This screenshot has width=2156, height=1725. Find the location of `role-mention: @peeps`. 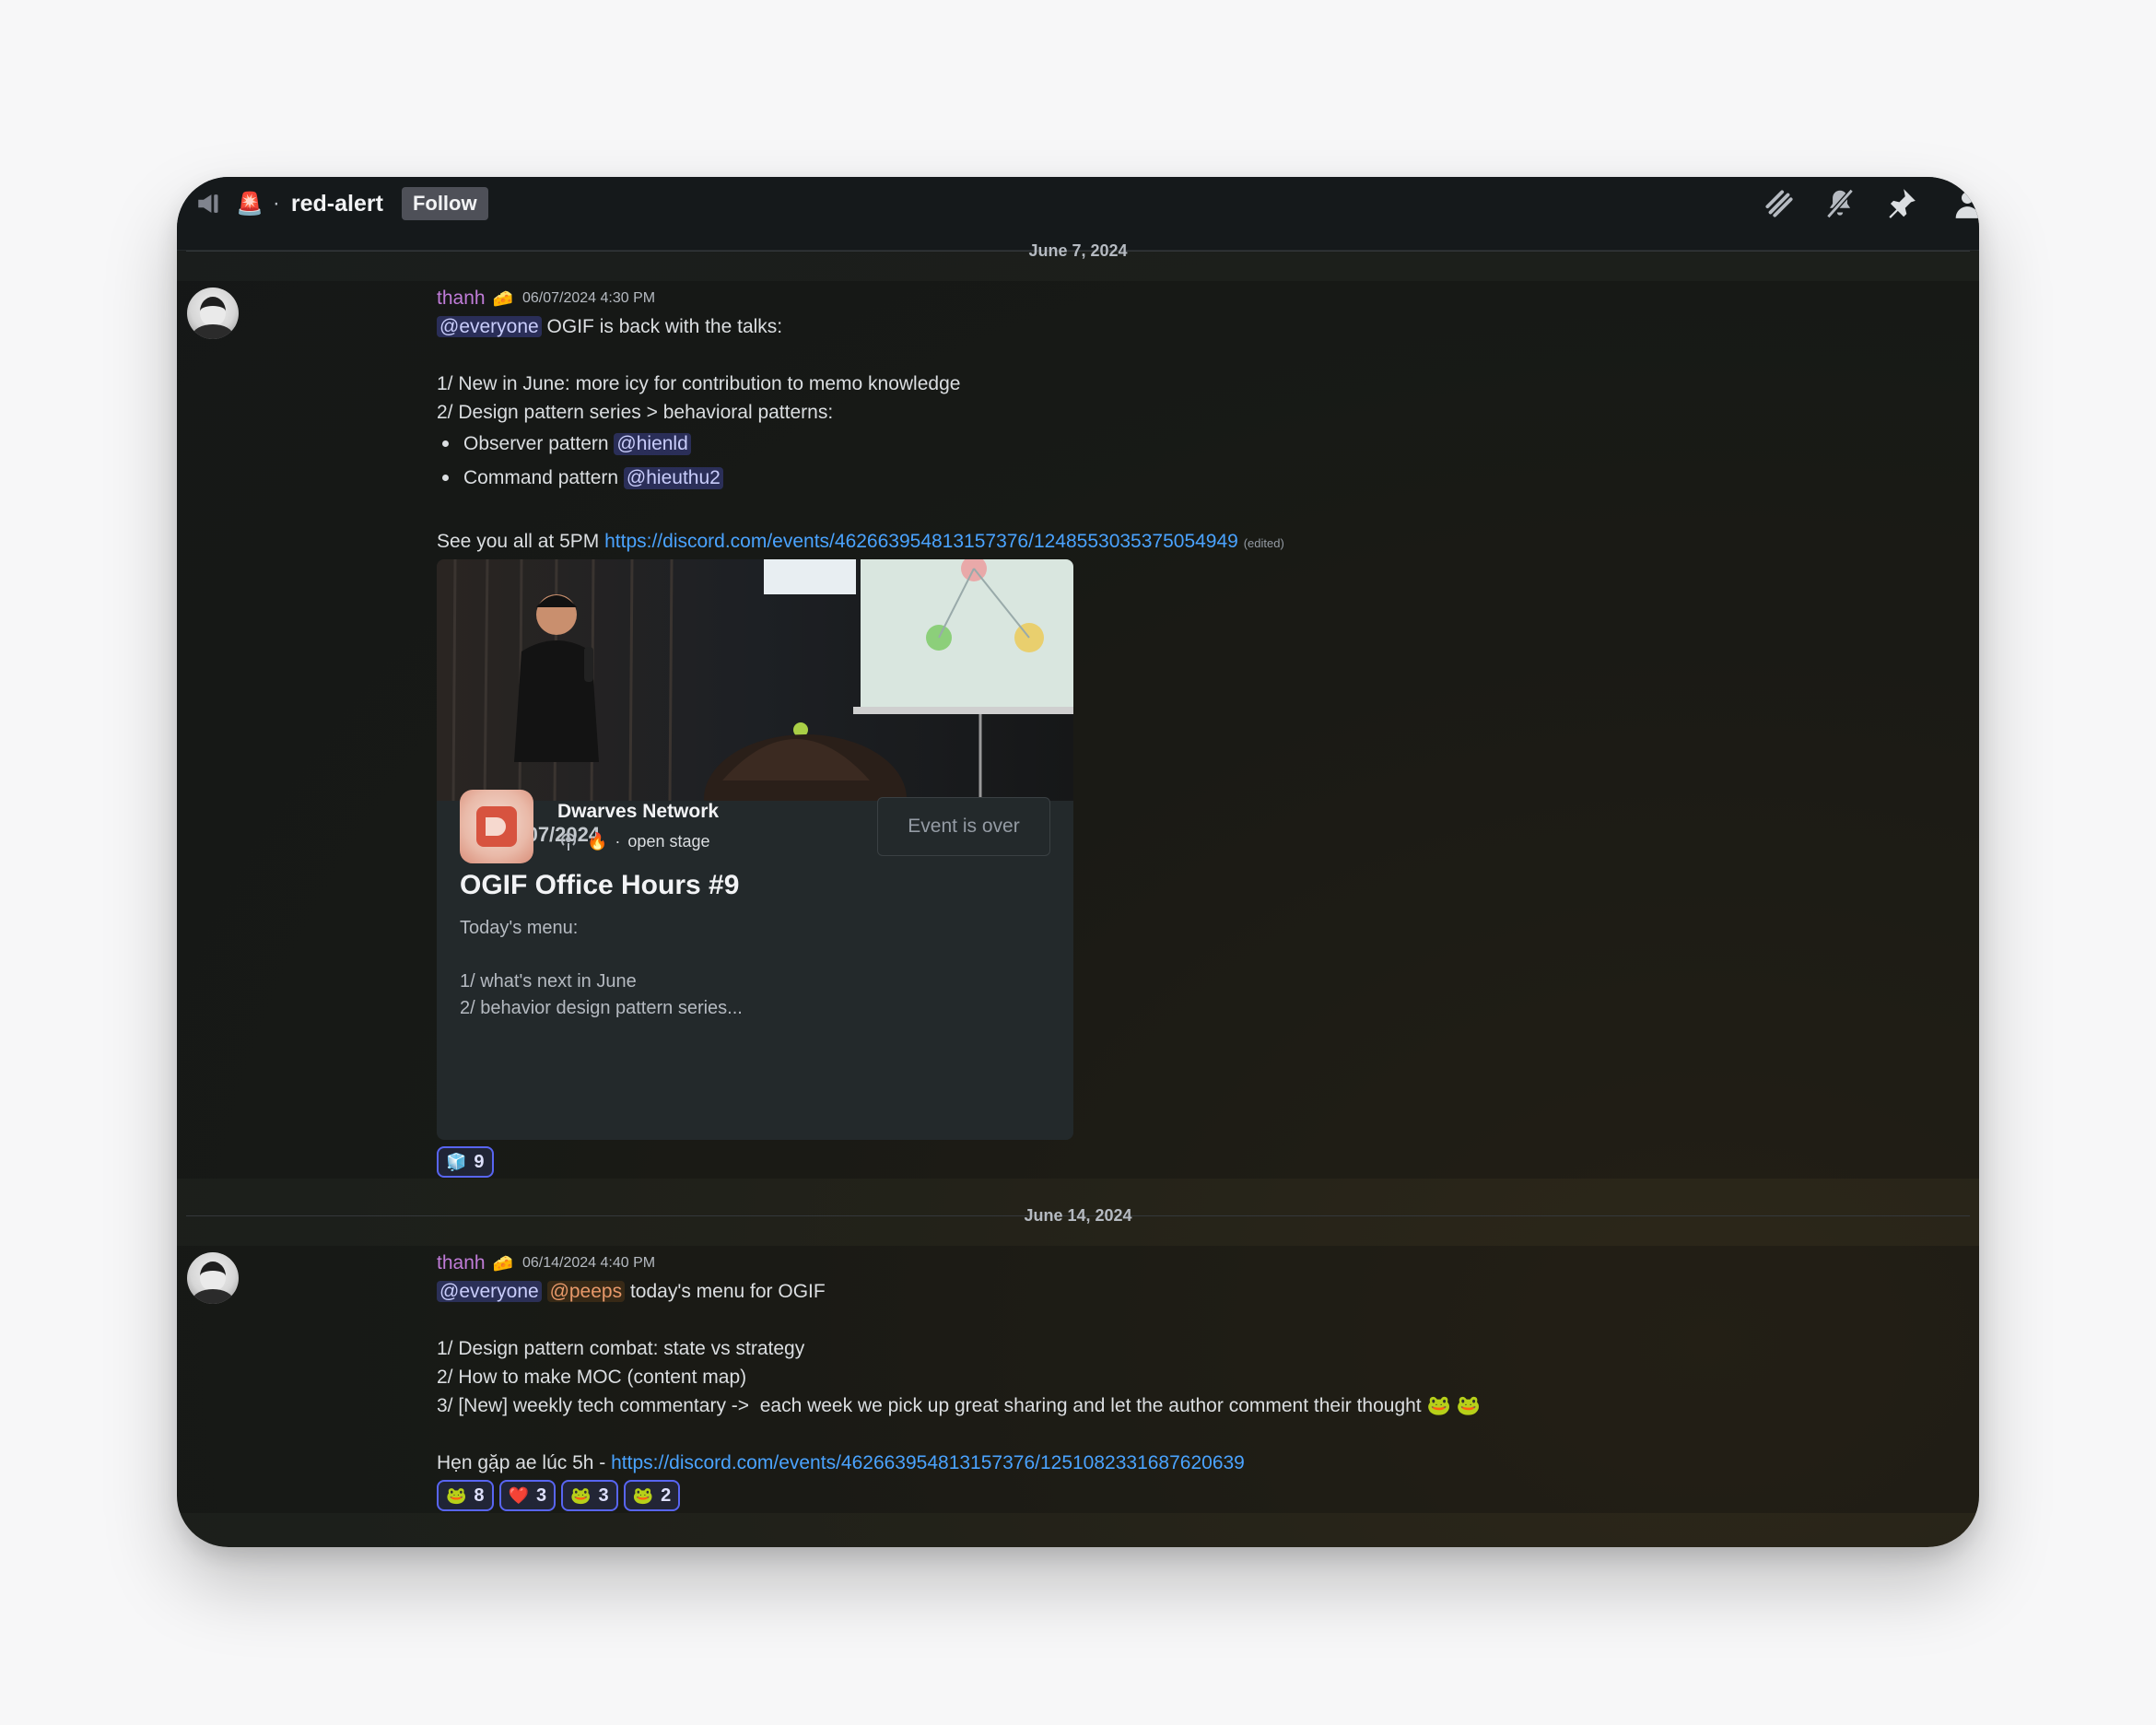

role-mention: @peeps is located at coordinates (586, 1291).